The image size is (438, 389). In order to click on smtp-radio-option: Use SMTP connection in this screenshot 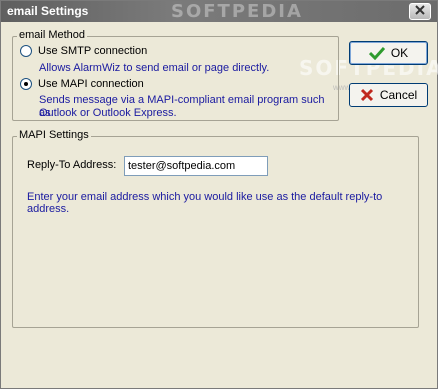, I will do `click(83, 51)`.